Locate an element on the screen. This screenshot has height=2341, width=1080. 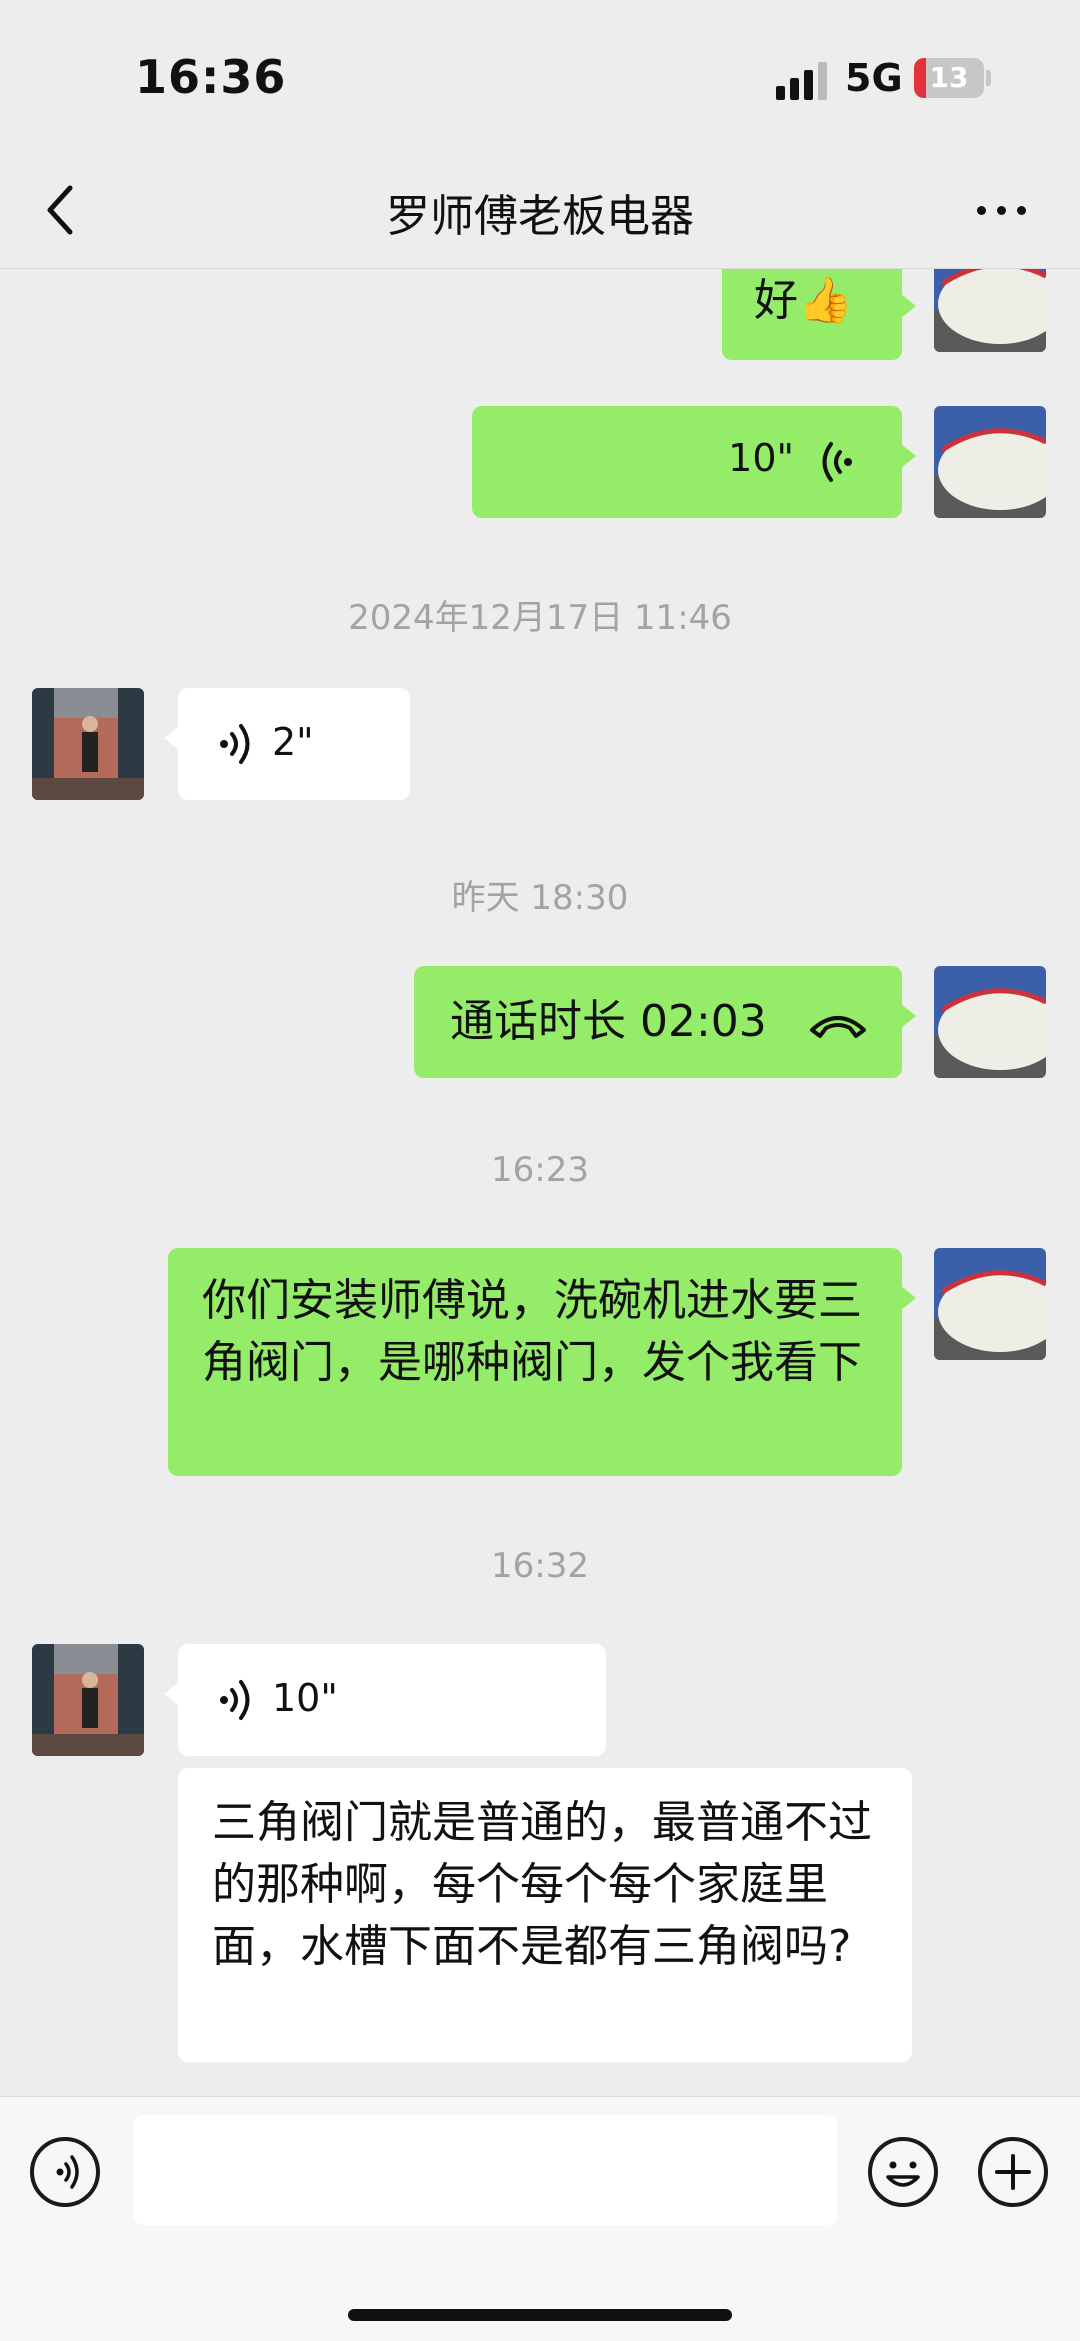
message-text: 你们安装师傅说，洗碗机进水要三角阀门，是哪种阀门，发个我看下 is located at coordinates (532, 1331).